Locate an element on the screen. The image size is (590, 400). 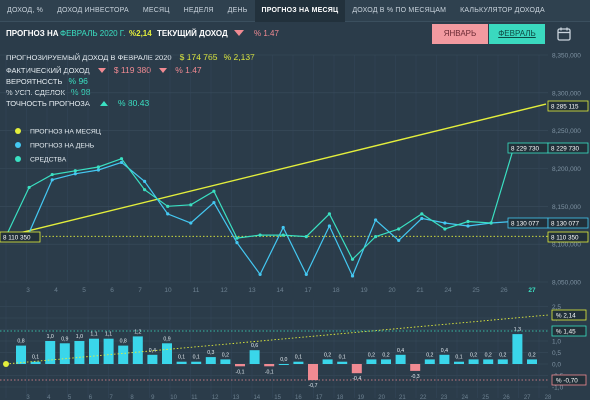
actual-income-value: $ 119 380 is located at coordinates (132, 70).